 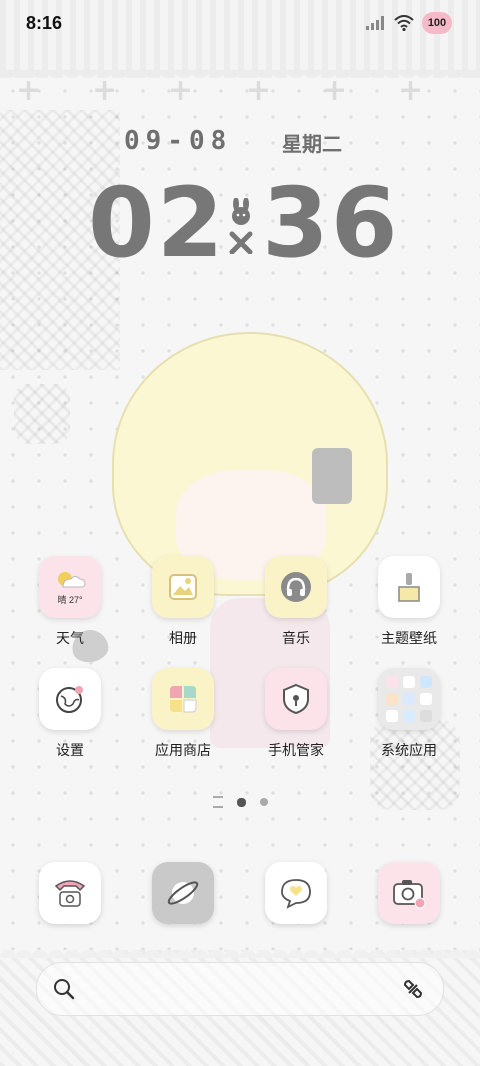 What do you see at coordinates (409, 699) in the screenshot?
I see `system-apps-folder-icon` at bounding box center [409, 699].